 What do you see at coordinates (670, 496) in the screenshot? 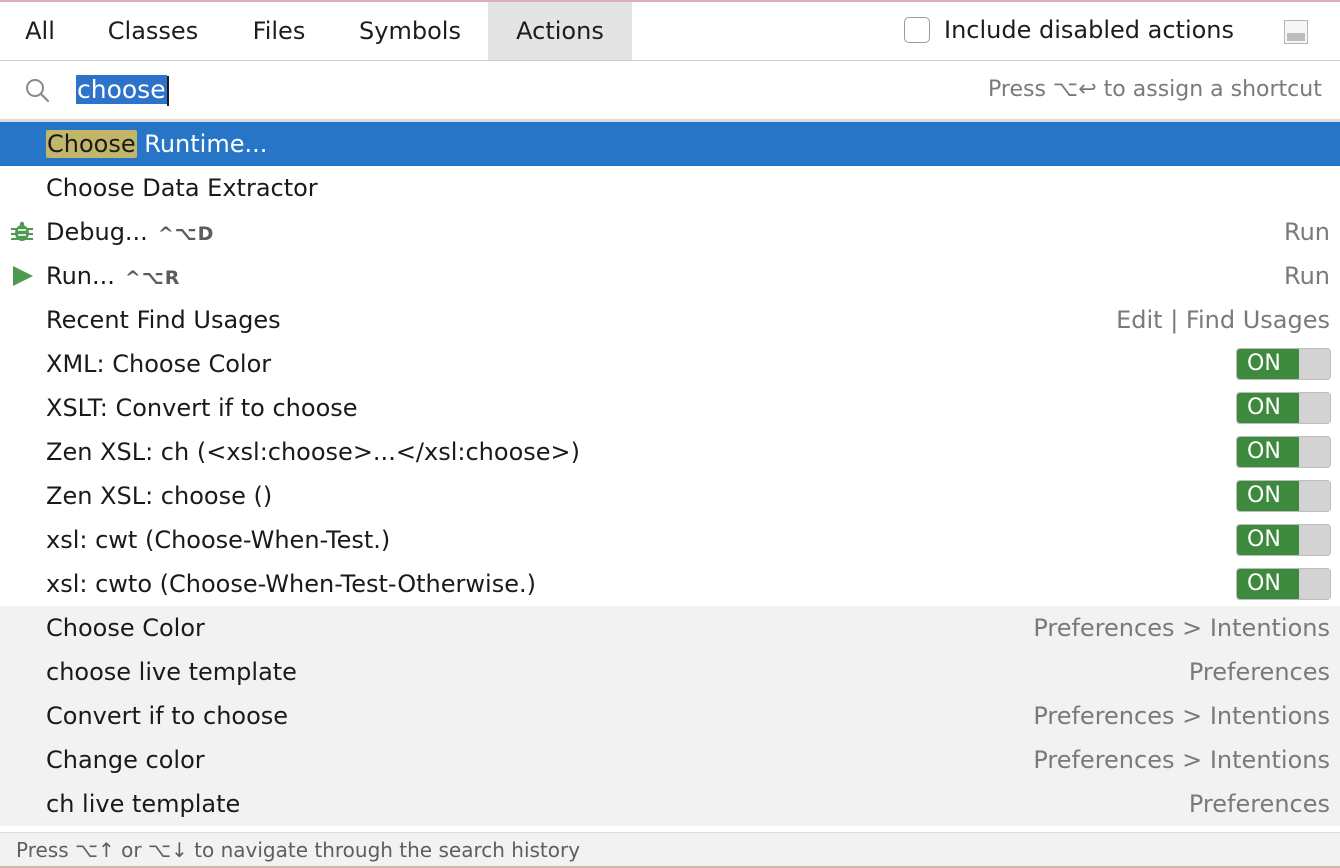
I see `result-zen-xsl-choose: Zen XSL: choose () ON` at bounding box center [670, 496].